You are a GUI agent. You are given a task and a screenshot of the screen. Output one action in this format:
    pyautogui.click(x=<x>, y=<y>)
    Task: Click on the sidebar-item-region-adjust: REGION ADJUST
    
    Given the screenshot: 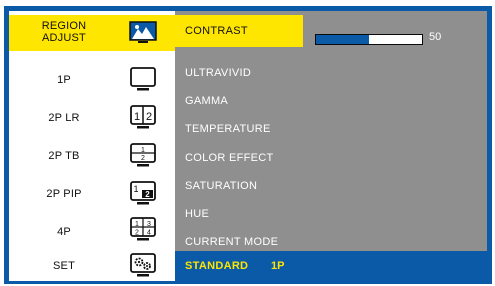 What is the action you would take?
    pyautogui.click(x=92, y=33)
    